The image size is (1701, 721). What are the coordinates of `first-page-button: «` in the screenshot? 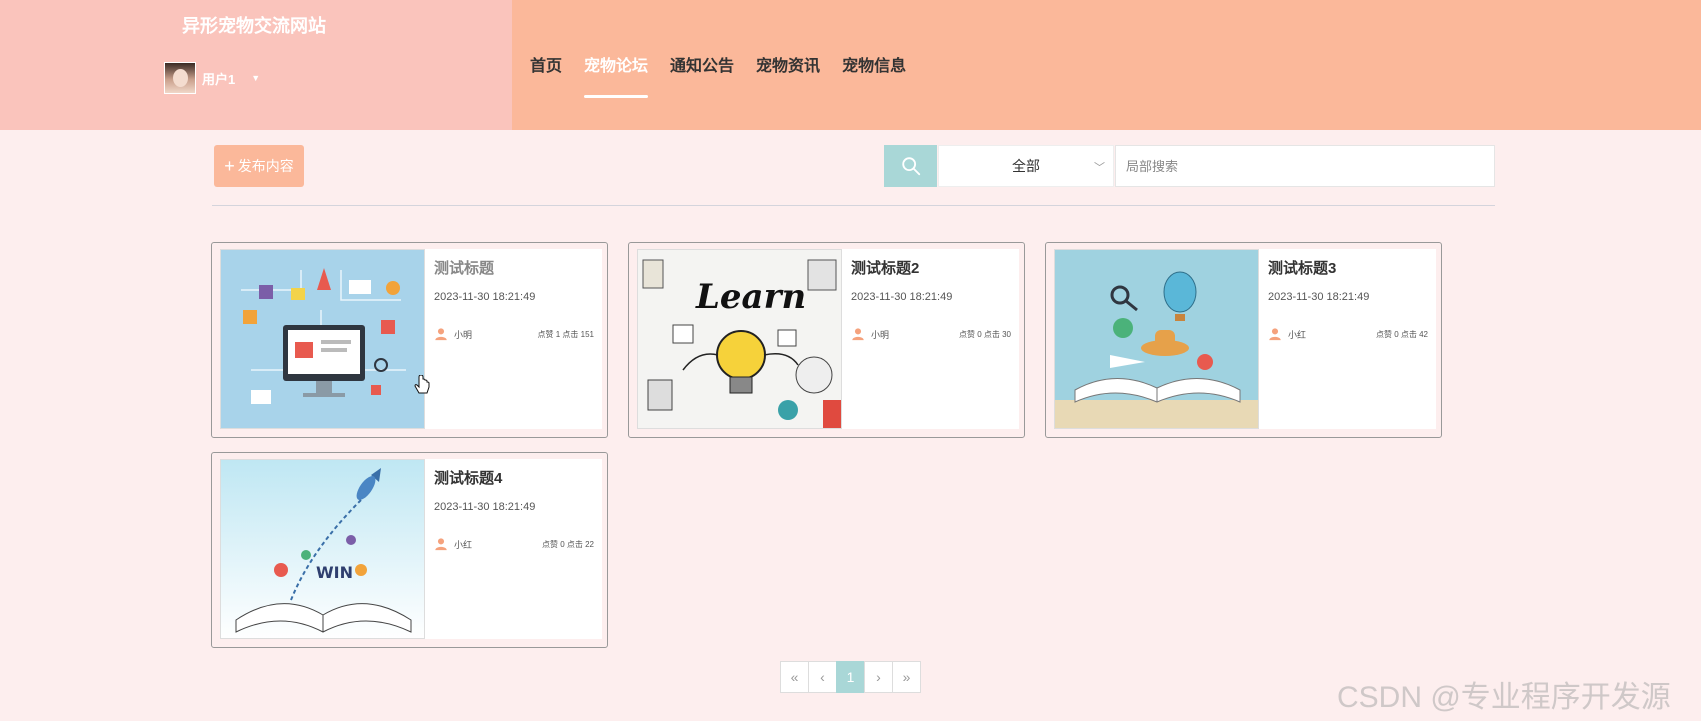 It's located at (794, 677).